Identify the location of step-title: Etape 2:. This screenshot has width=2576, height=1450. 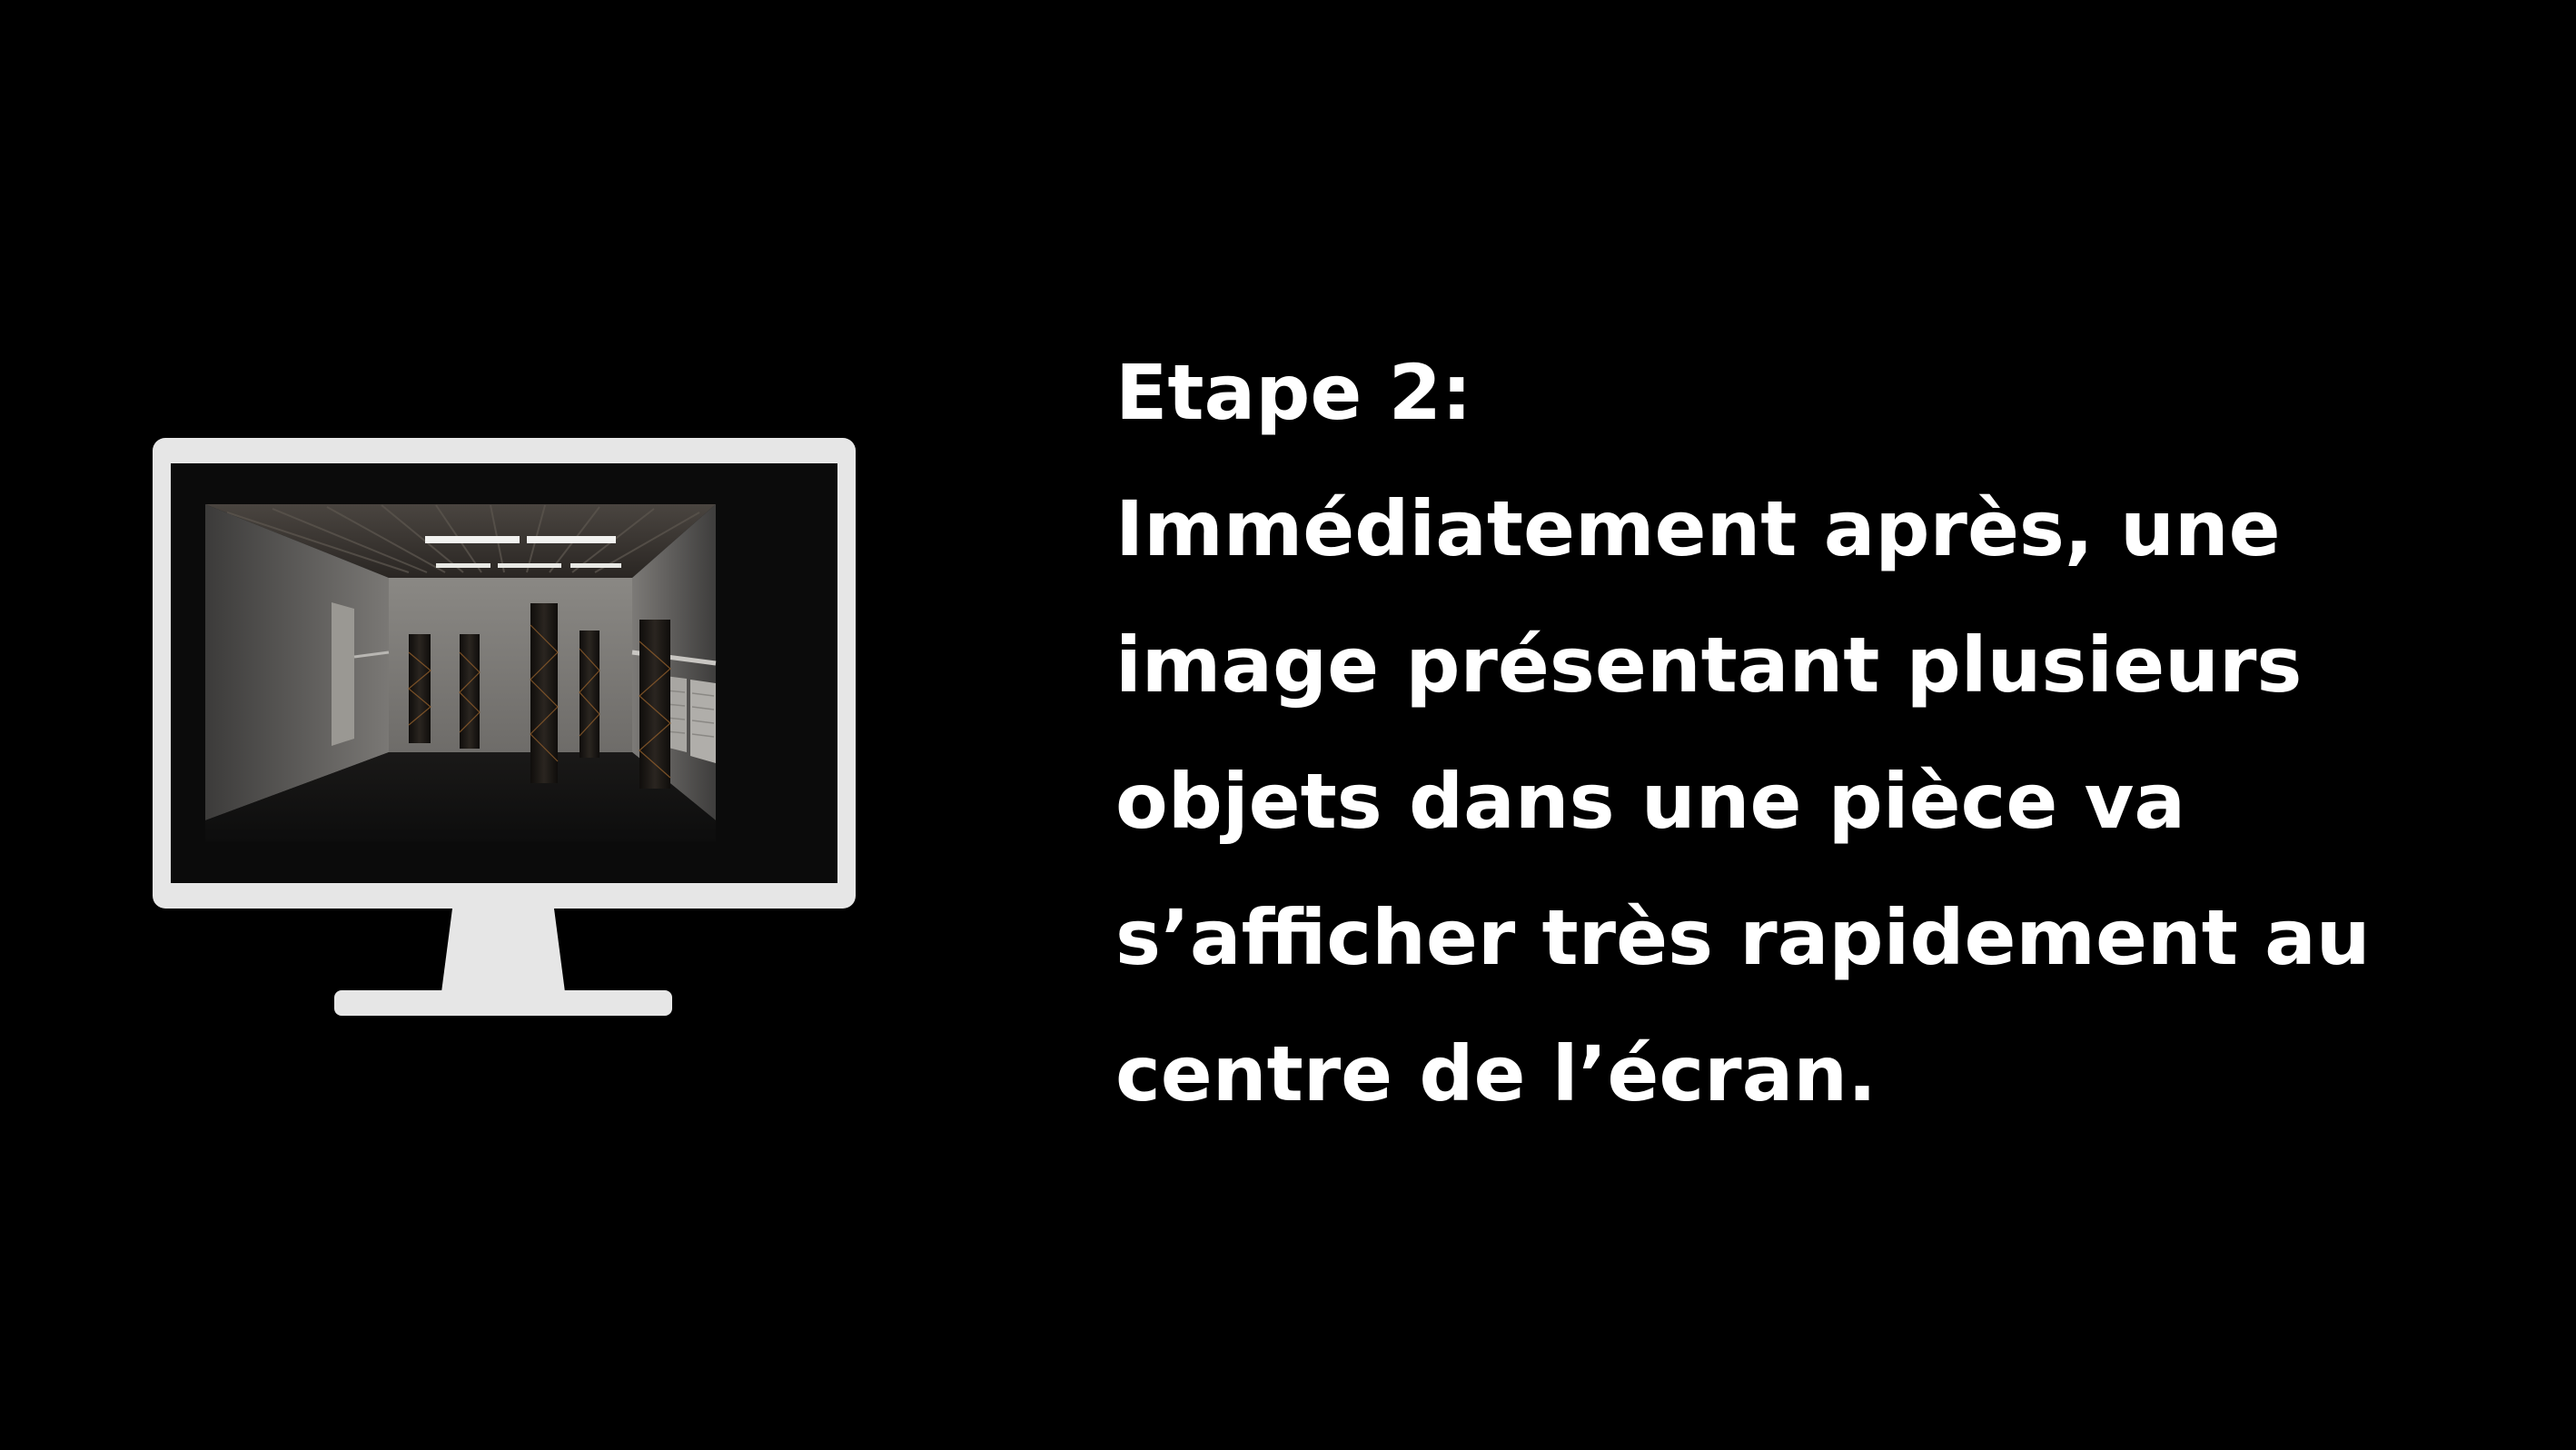
(1293, 392).